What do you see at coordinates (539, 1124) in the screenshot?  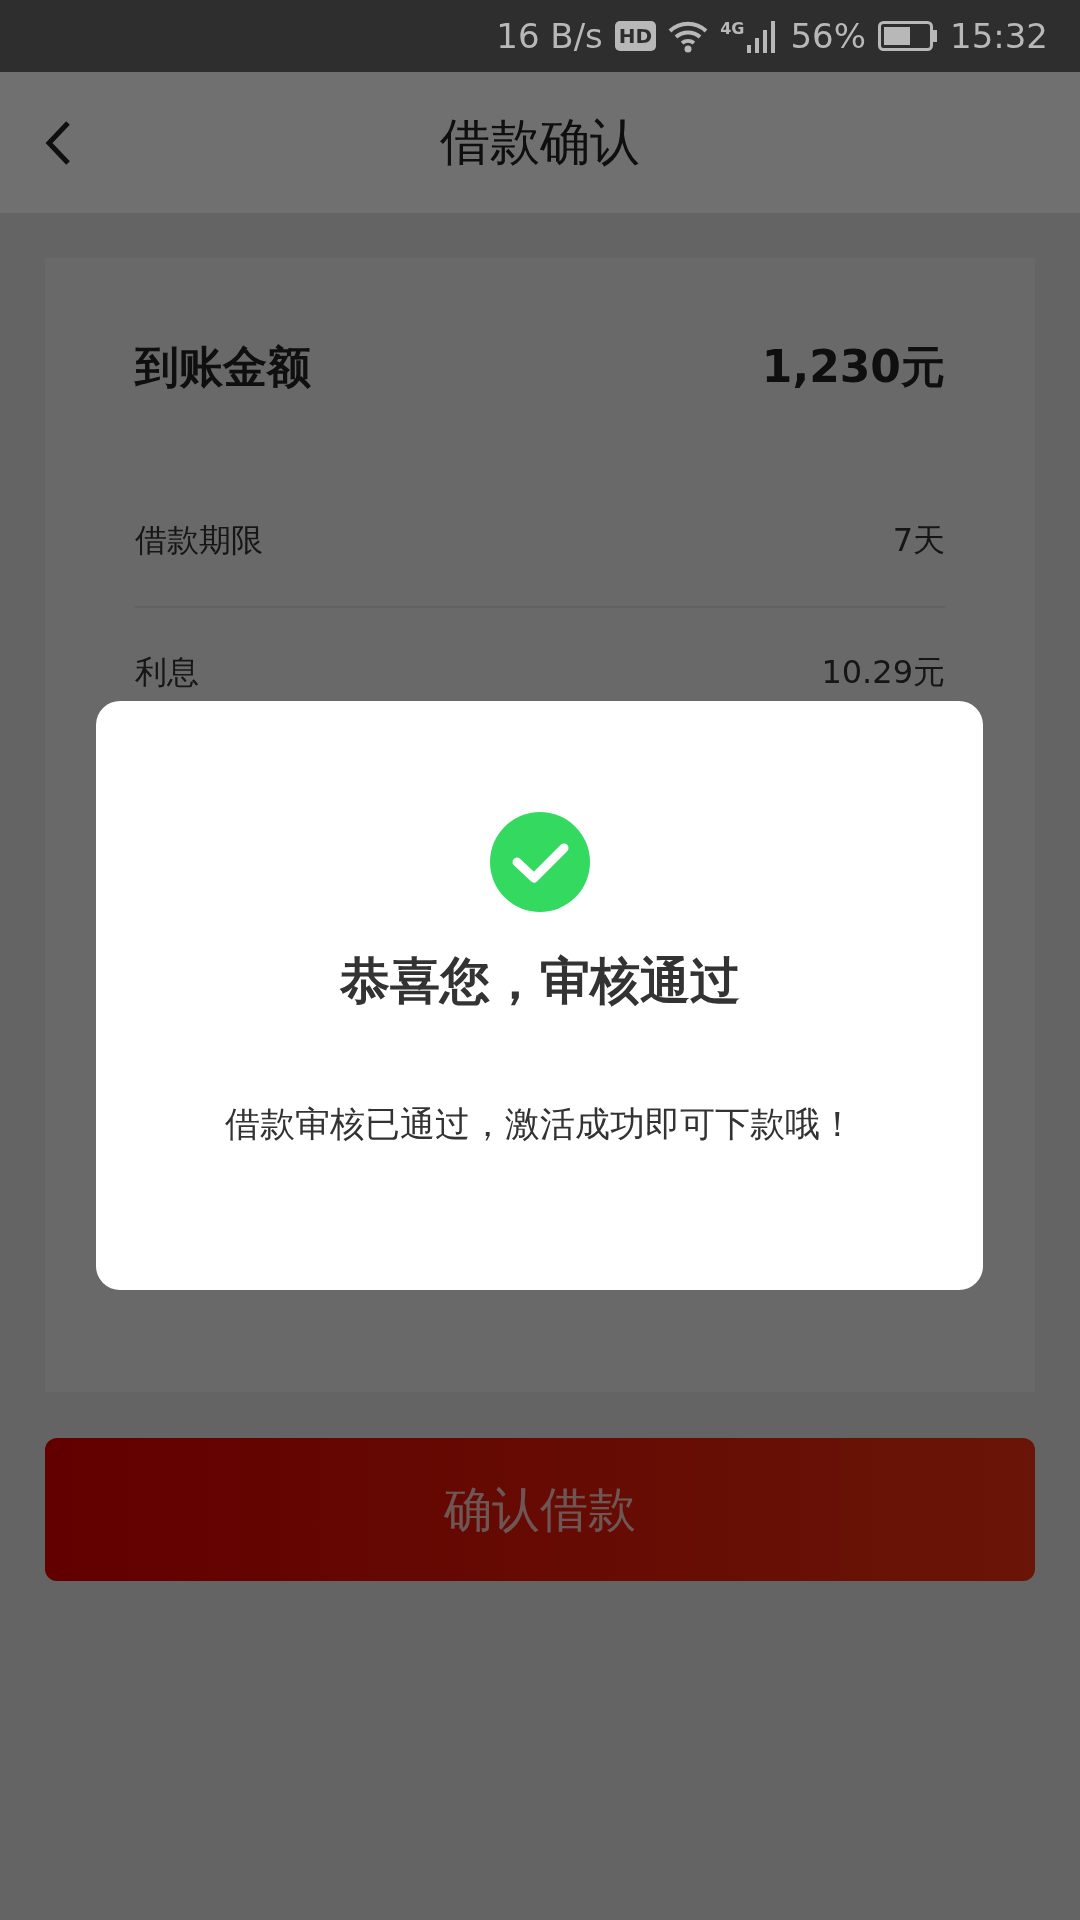 I see `dialog-message: 借款审核已通过，激活成功即可下款哦！` at bounding box center [539, 1124].